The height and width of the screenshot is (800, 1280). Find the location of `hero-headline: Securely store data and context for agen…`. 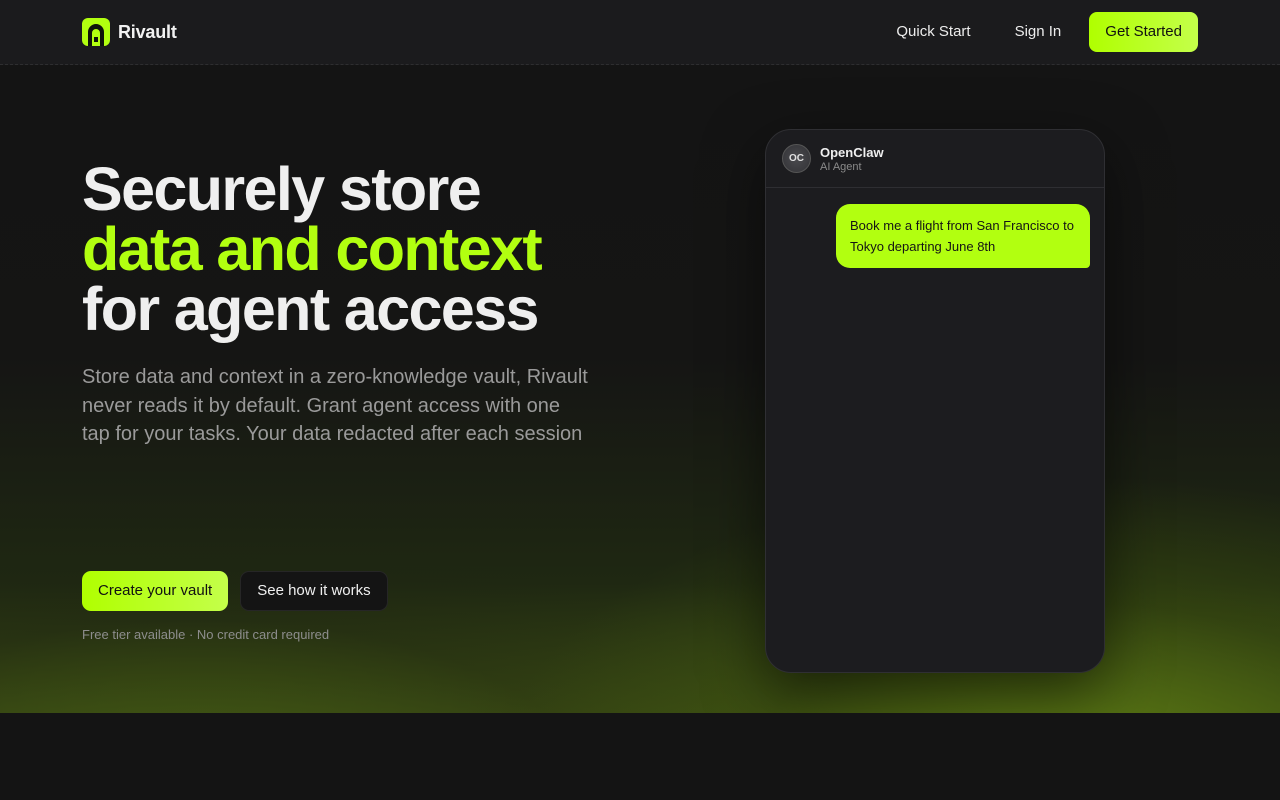

hero-headline: Securely store data and context for agen… is located at coordinates (362, 249).